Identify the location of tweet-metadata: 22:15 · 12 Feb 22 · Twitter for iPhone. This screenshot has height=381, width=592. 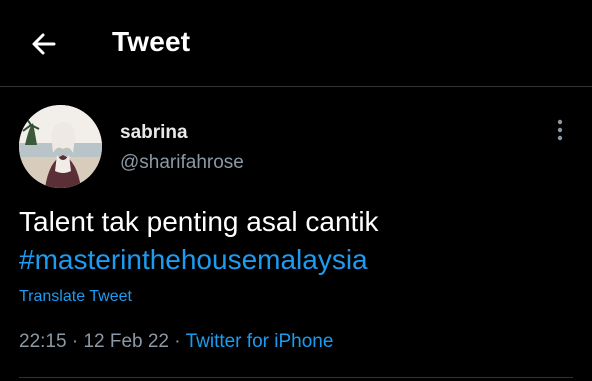
(176, 342).